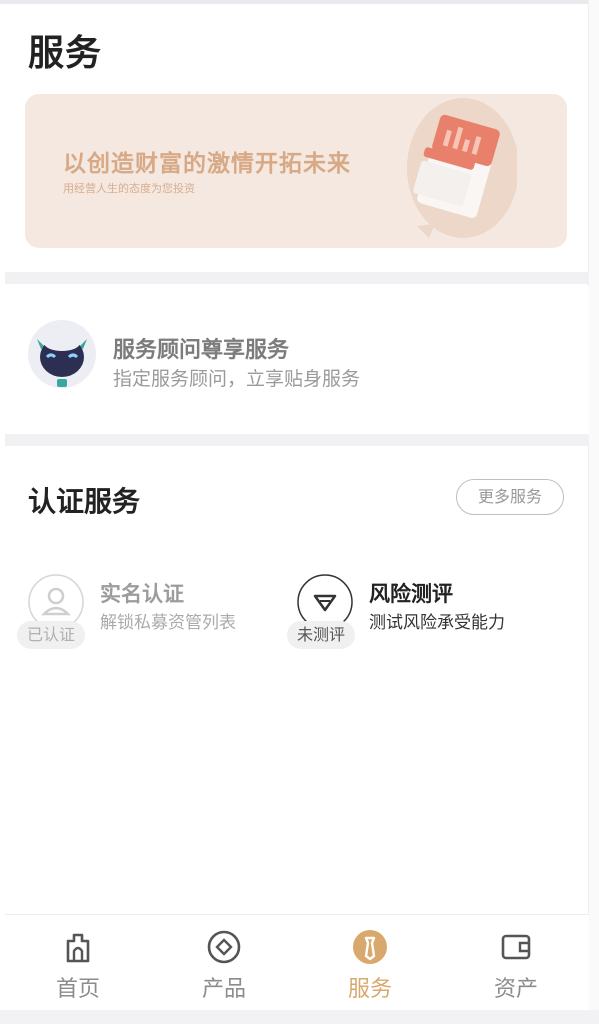  I want to click on tab-assets: 资产, so click(516, 963).